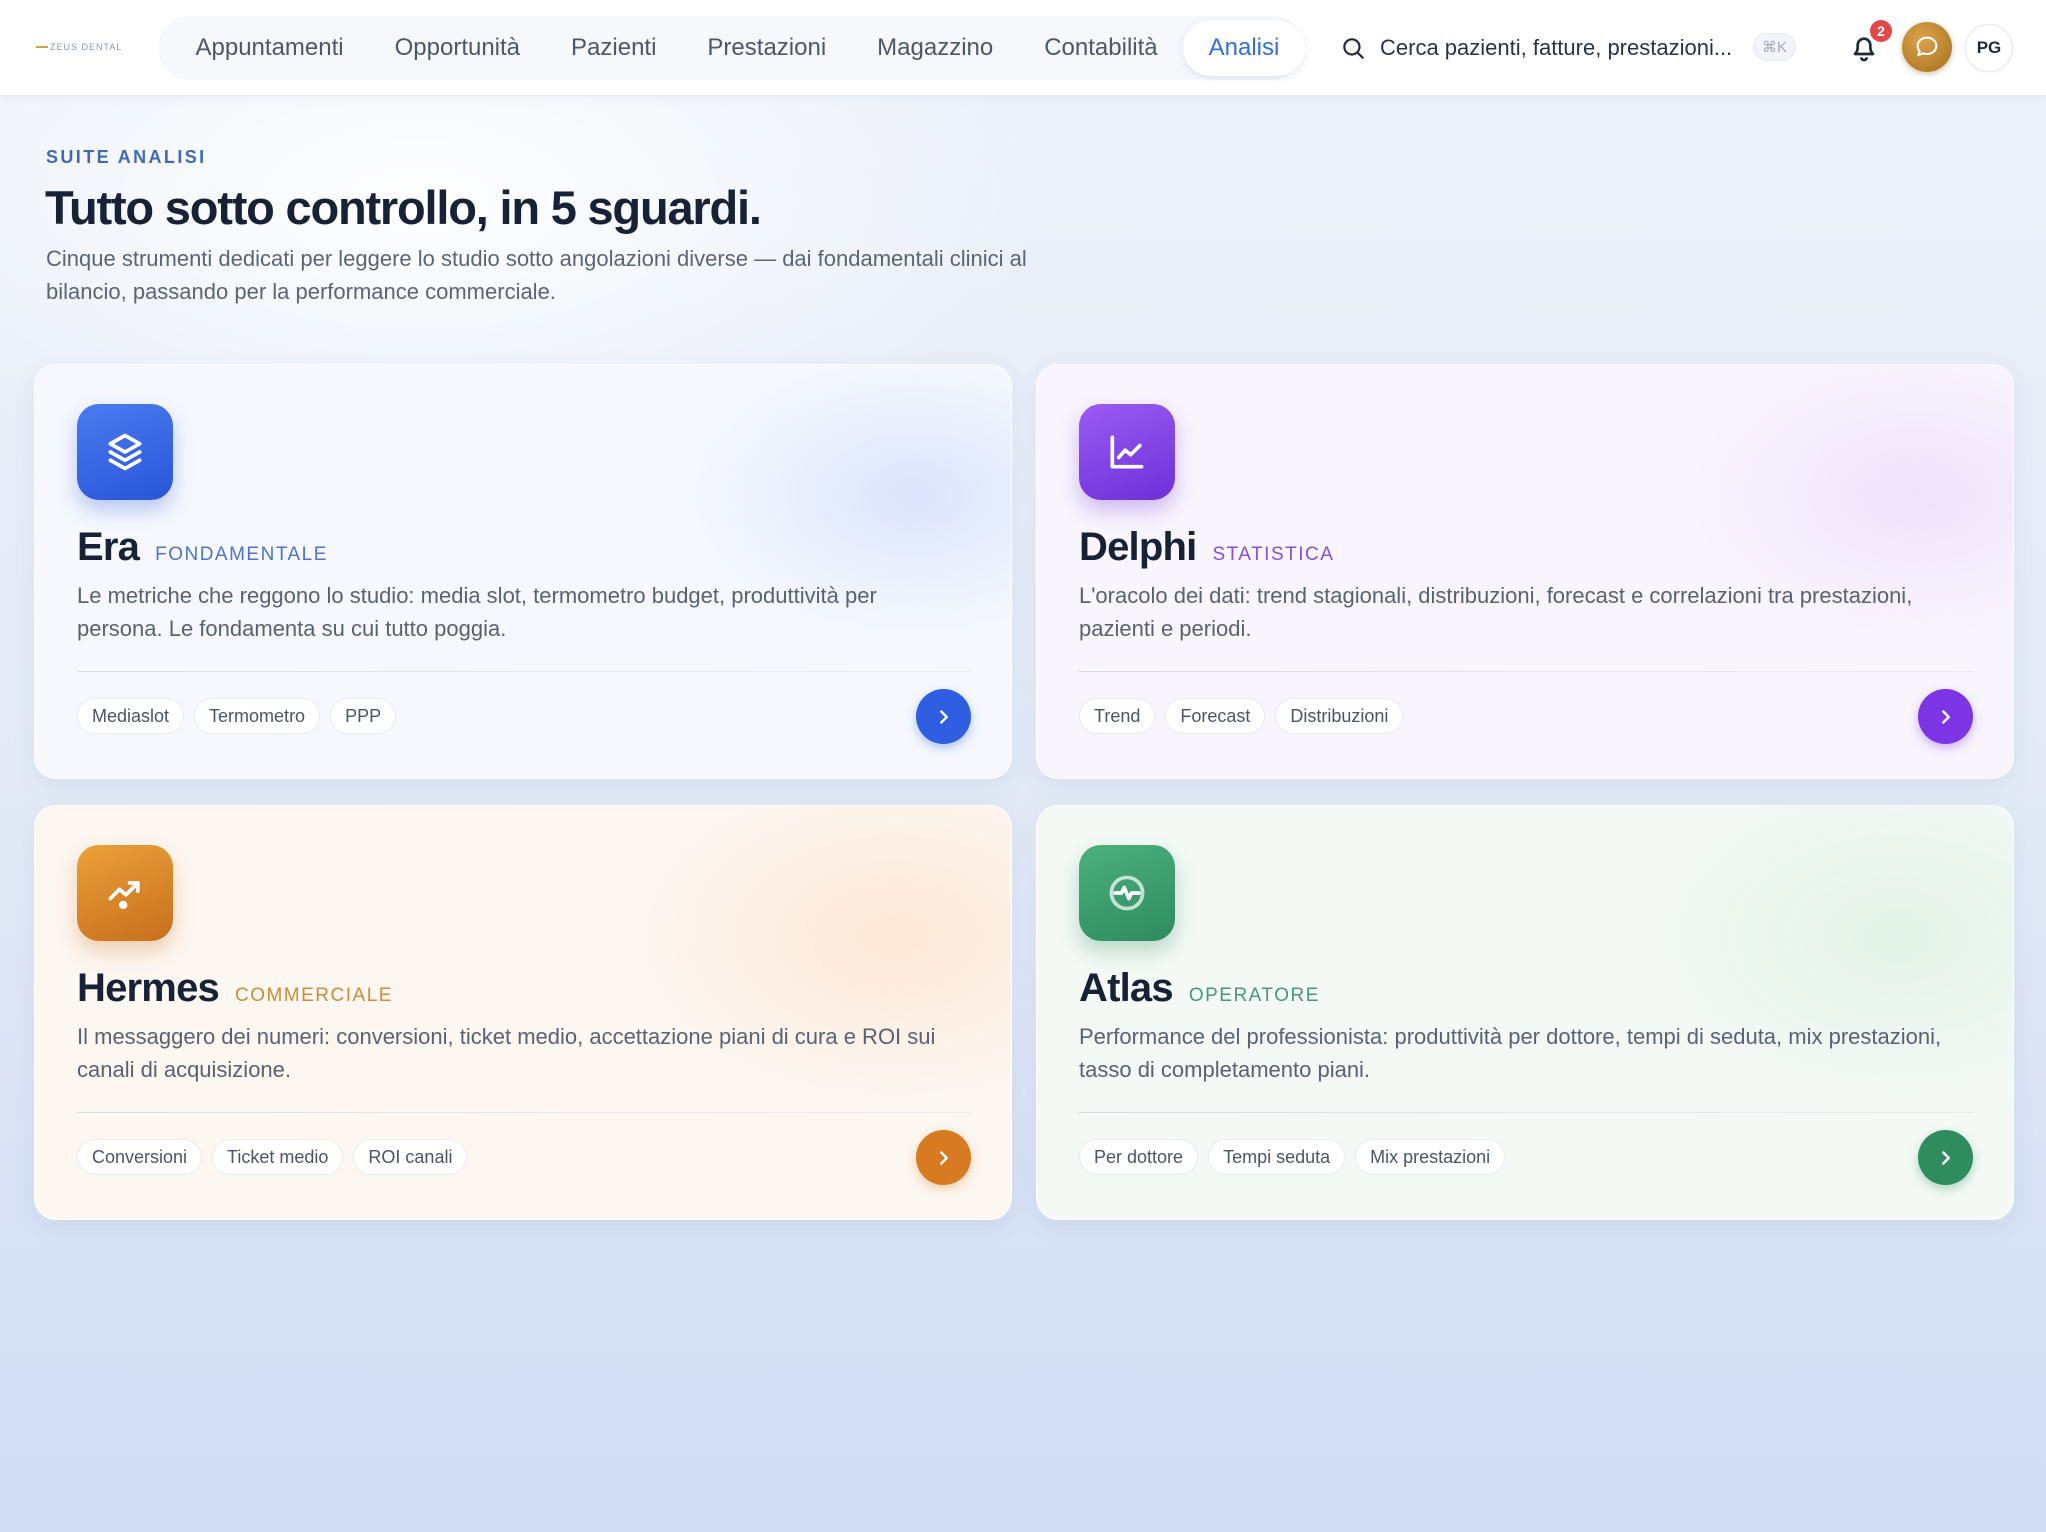  I want to click on notifications-badge: 2, so click(1881, 31).